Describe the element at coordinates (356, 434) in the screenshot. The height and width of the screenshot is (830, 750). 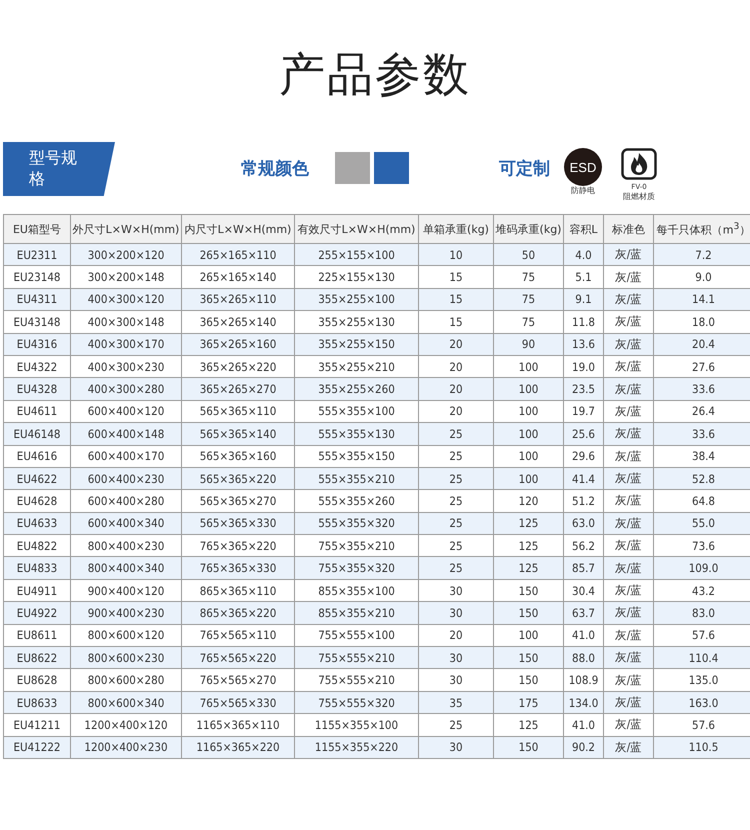
I see `table-cell: 555×355×130` at that location.